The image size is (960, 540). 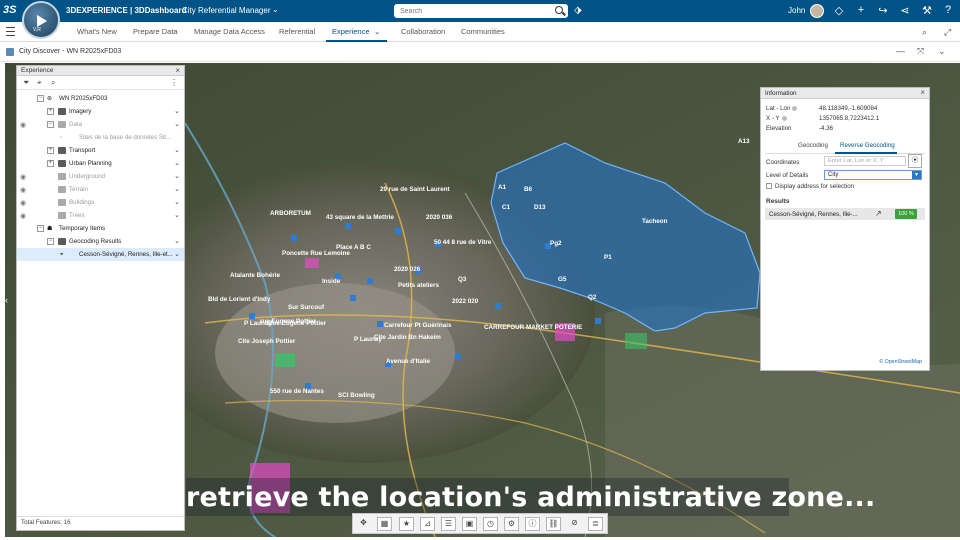 What do you see at coordinates (267, 341) in the screenshot?
I see `map-label: Cite Joseph Pottier` at bounding box center [267, 341].